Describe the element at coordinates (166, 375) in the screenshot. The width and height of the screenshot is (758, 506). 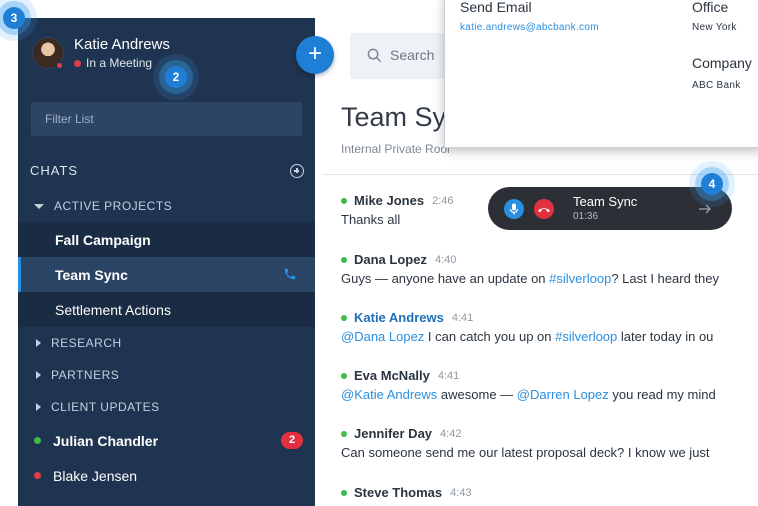
I see `group-partners: PARTNERS` at that location.